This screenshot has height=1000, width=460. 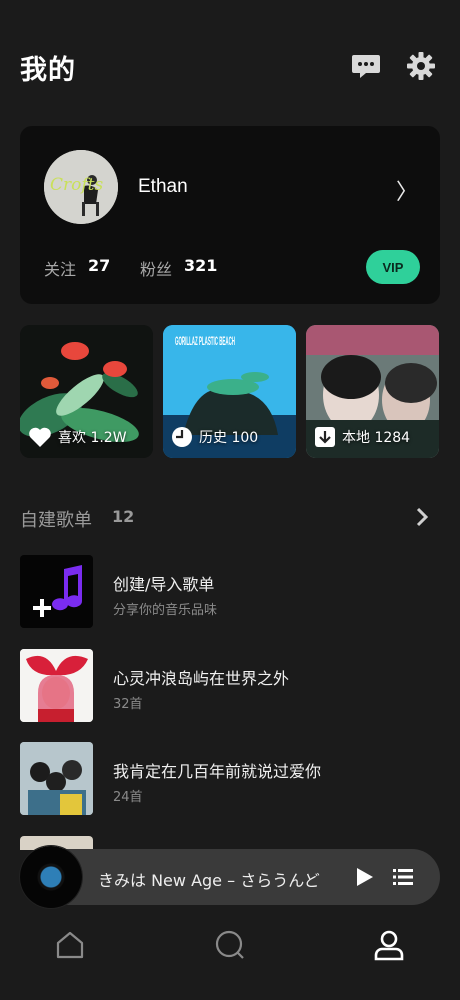 I want to click on settings-button, so click(x=422, y=67).